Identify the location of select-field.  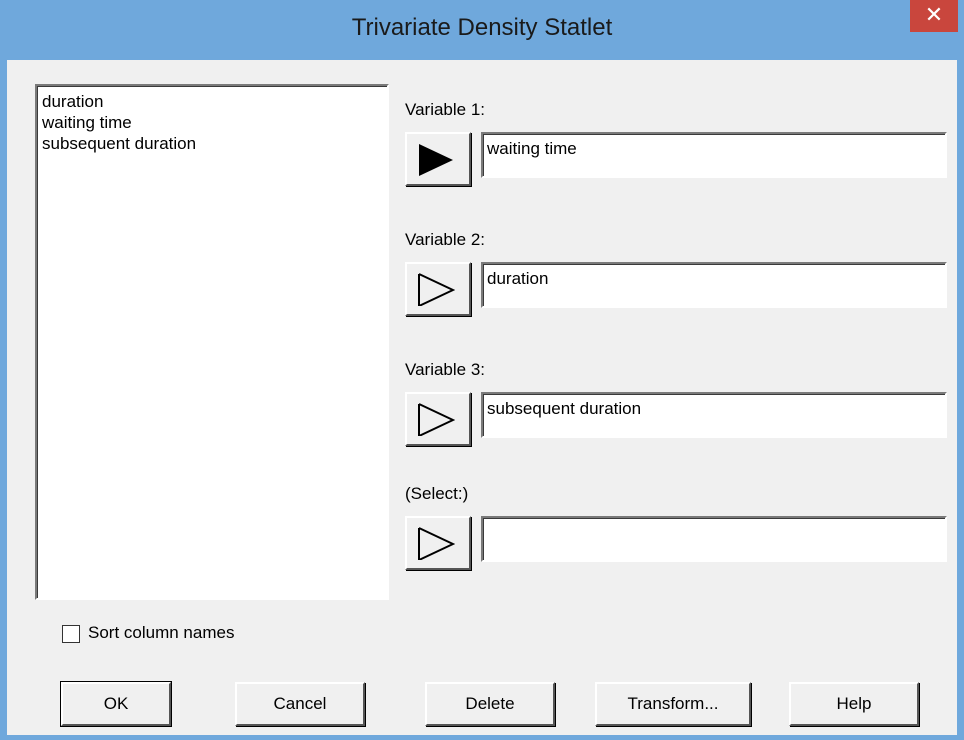
(714, 539).